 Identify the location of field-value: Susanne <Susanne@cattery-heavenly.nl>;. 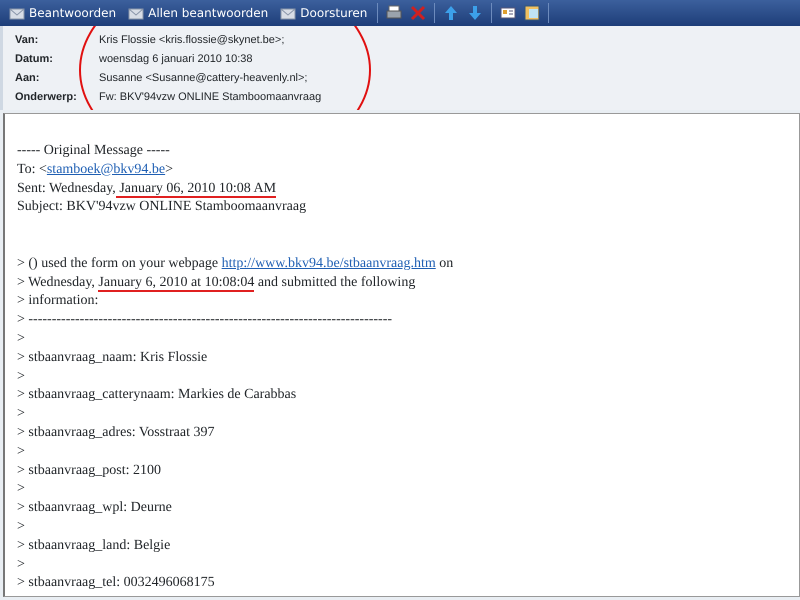
(203, 78).